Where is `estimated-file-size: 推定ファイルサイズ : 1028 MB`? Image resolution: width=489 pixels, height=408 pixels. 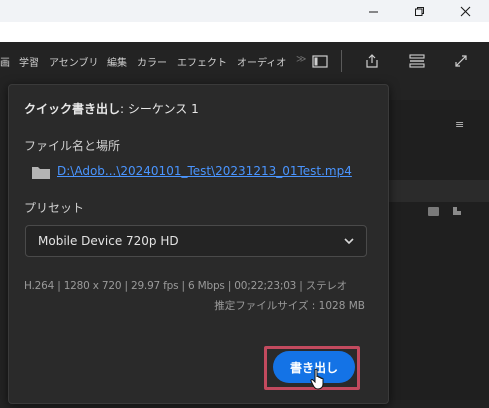
estimated-file-size: 推定ファイルサイズ : 1028 MB is located at coordinates (289, 306).